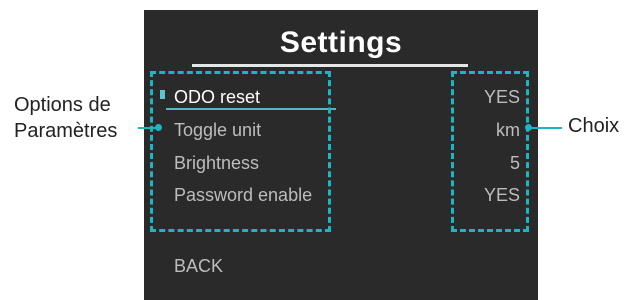 The height and width of the screenshot is (300, 632). I want to click on choices-leader-line, so click(545, 128).